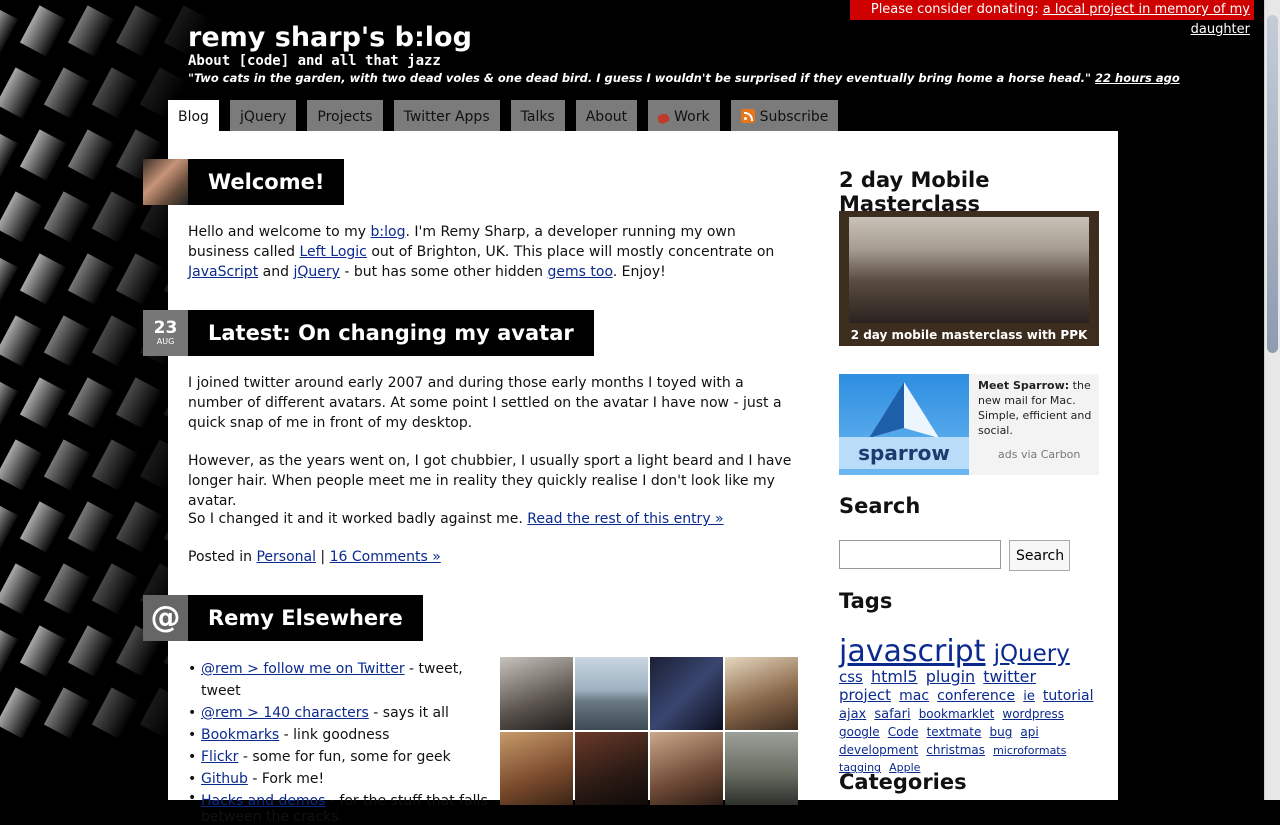  I want to click on tab-talks: Talks, so click(537, 115).